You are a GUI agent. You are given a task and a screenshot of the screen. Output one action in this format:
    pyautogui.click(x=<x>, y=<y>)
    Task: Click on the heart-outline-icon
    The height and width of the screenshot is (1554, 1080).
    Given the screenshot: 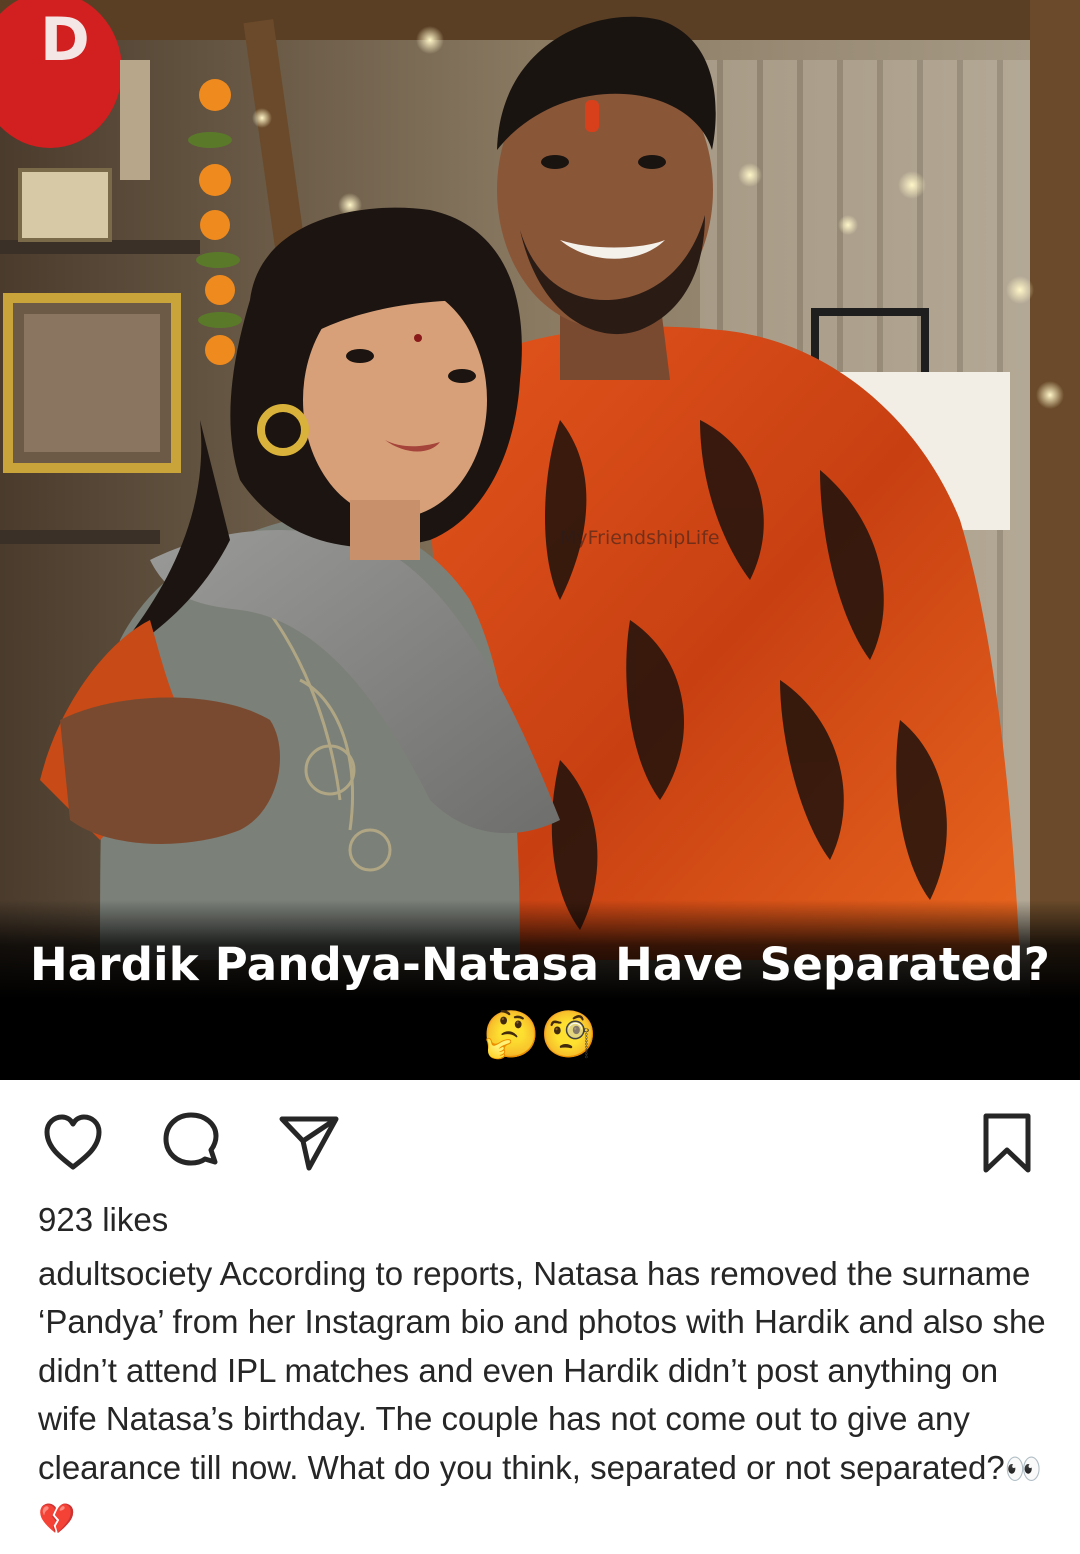 What is the action you would take?
    pyautogui.click(x=73, y=1142)
    